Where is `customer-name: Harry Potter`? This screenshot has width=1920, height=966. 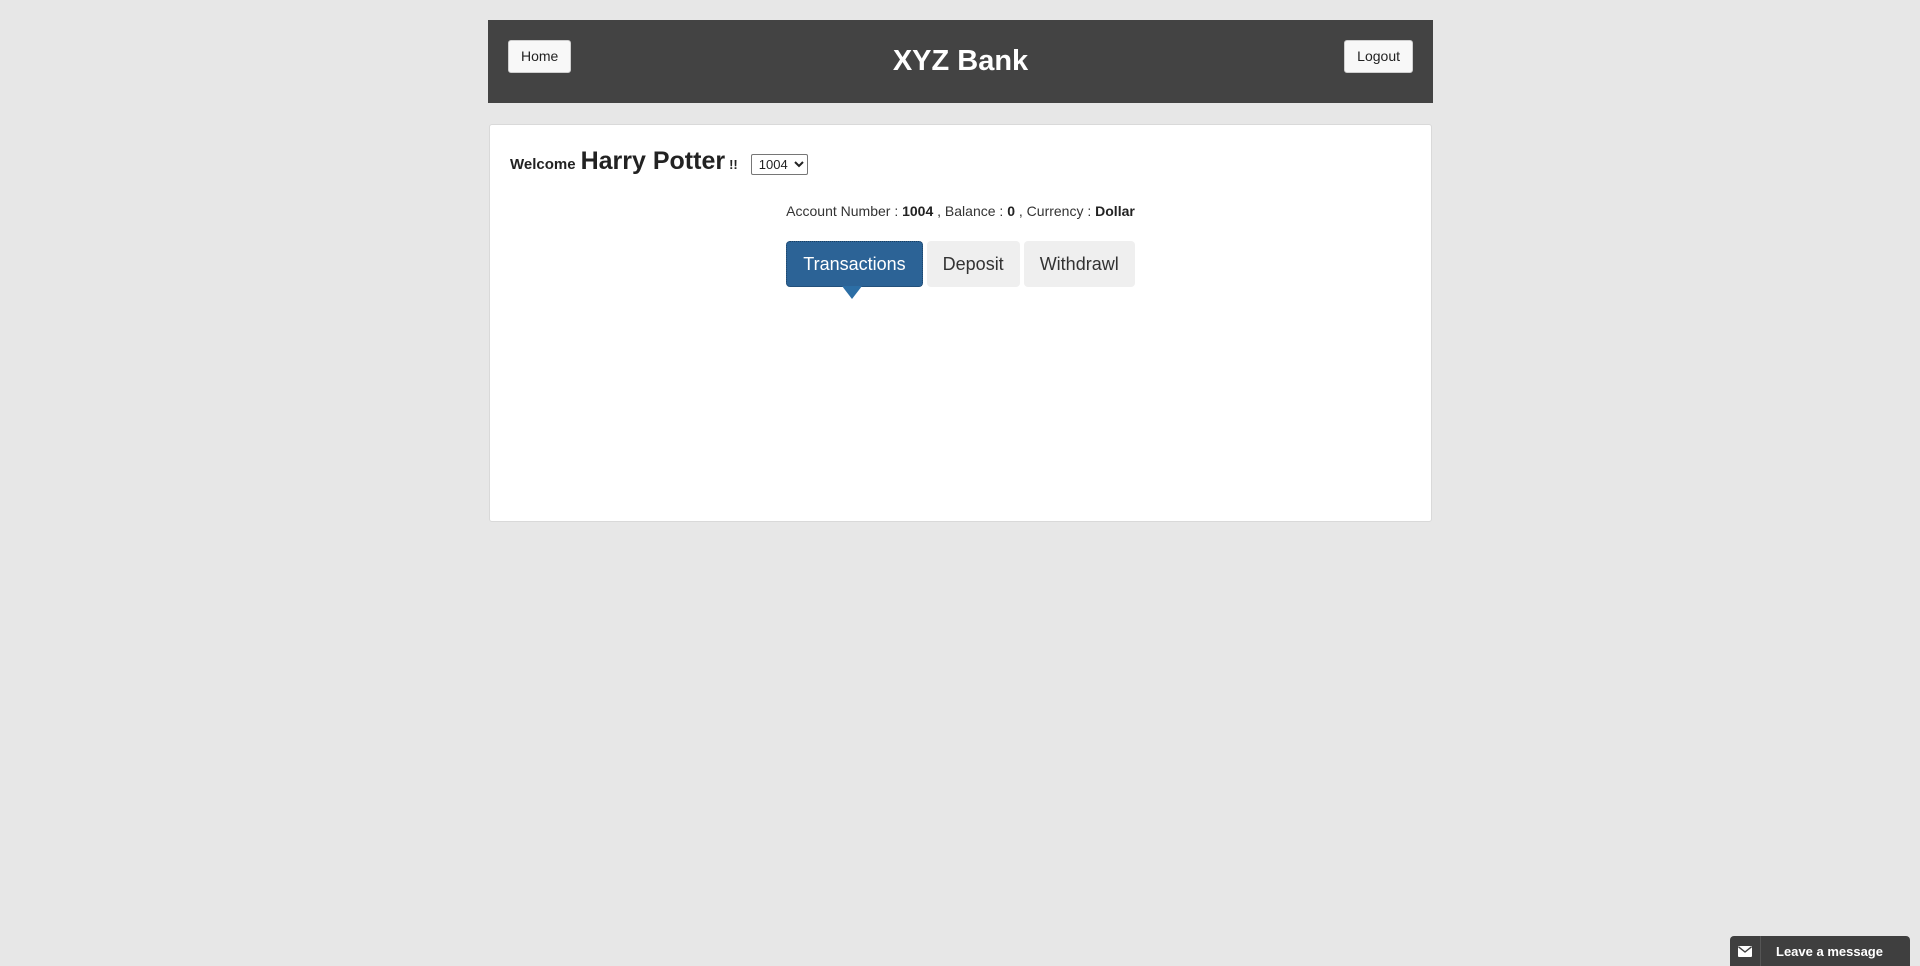 customer-name: Harry Potter is located at coordinates (653, 161).